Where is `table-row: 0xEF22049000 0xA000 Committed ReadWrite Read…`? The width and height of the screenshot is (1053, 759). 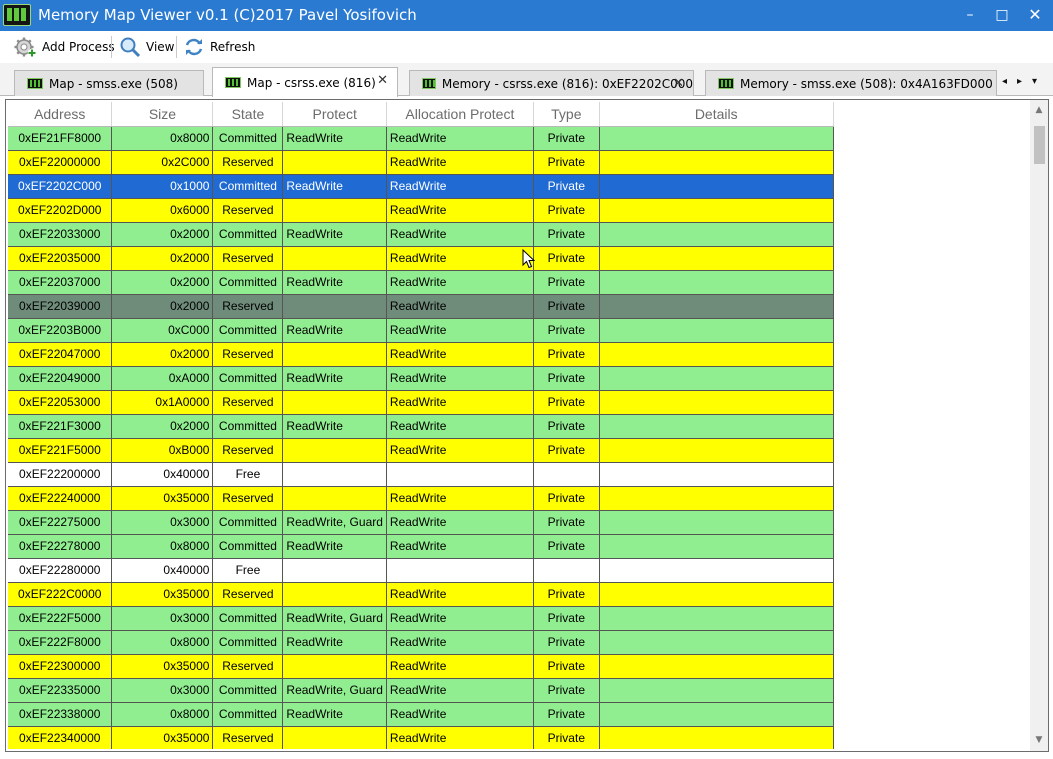
table-row: 0xEF22049000 0xA000 Committed ReadWrite Read… is located at coordinates (518, 378).